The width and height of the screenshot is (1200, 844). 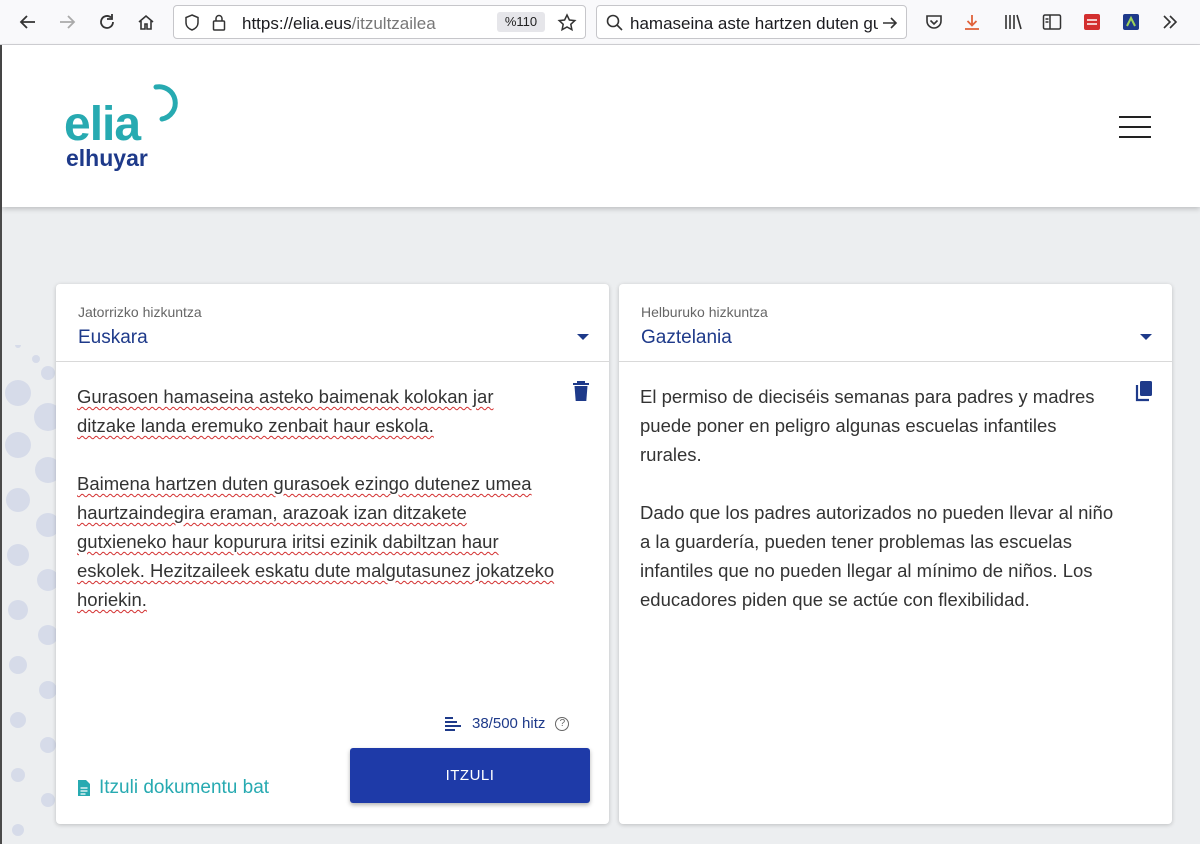 I want to click on extension-red-icon, so click(x=1092, y=22).